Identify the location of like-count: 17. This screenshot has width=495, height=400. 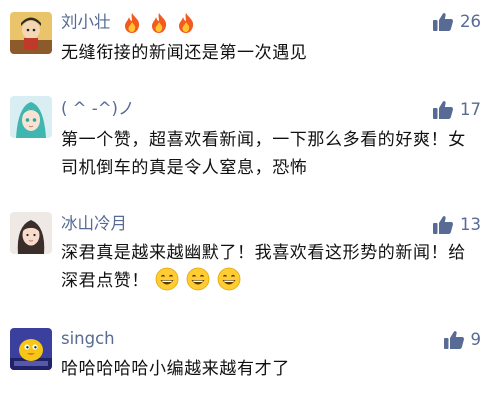
(470, 109).